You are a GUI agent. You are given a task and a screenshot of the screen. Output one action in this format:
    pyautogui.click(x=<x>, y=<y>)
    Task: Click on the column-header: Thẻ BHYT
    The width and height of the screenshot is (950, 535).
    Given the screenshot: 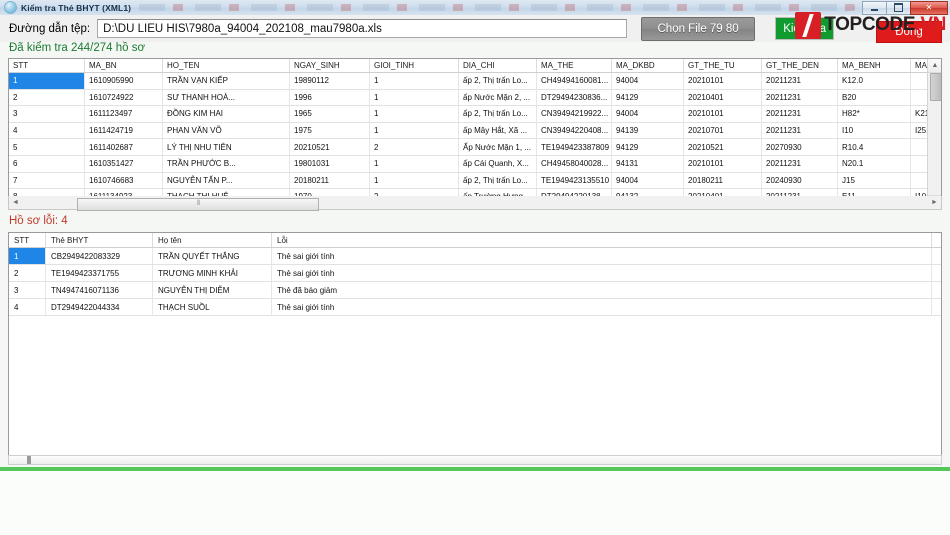 What is the action you would take?
    pyautogui.click(x=99, y=240)
    